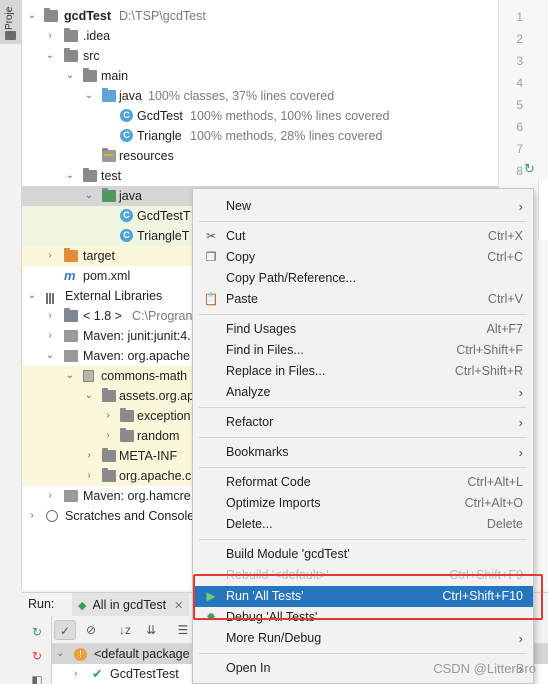 The height and width of the screenshot is (684, 548). What do you see at coordinates (11, 22) in the screenshot?
I see `project-tool-tab: Proje` at bounding box center [11, 22].